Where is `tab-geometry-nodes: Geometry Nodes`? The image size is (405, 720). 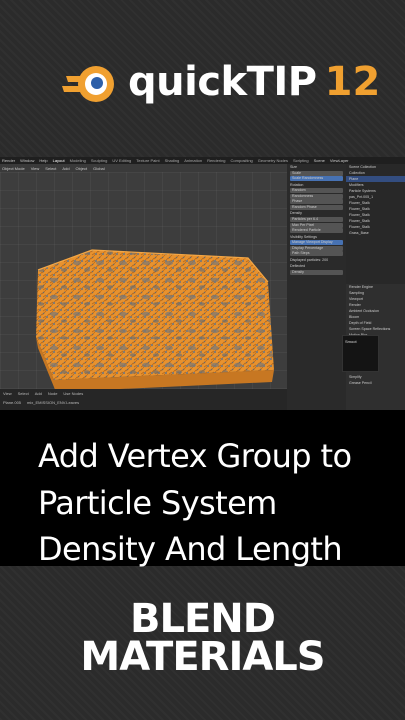
tab-geometry-nodes: Geometry Nodes is located at coordinates (273, 160).